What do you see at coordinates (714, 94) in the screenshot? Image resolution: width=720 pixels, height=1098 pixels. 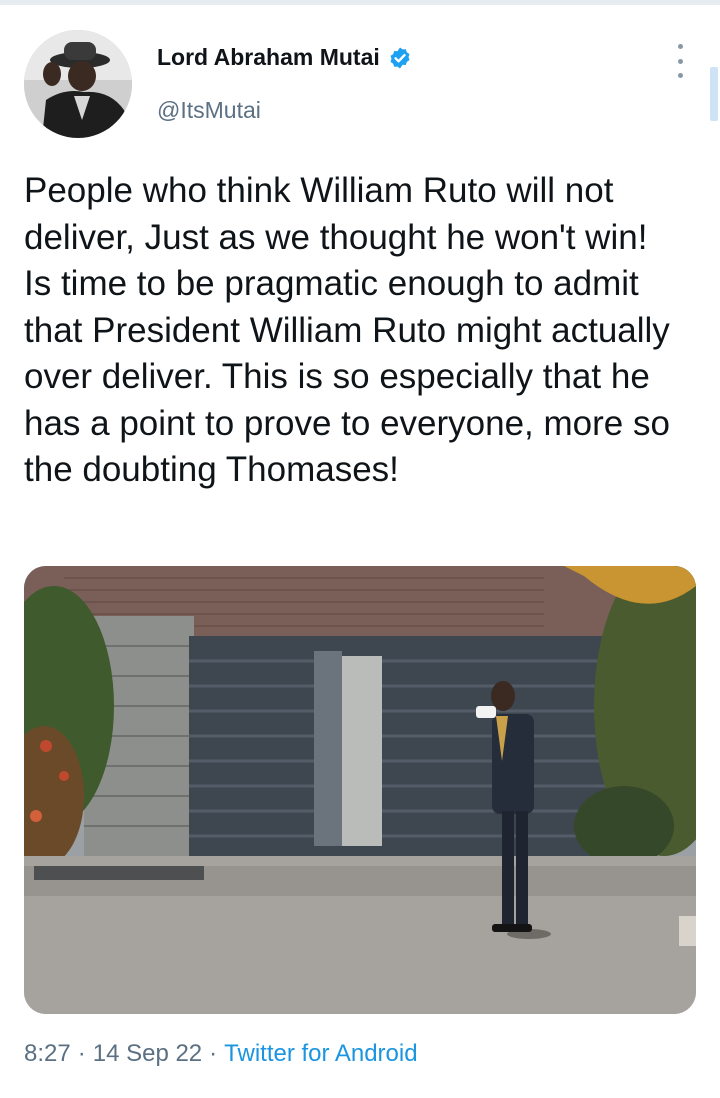 I see `scrollbar` at bounding box center [714, 94].